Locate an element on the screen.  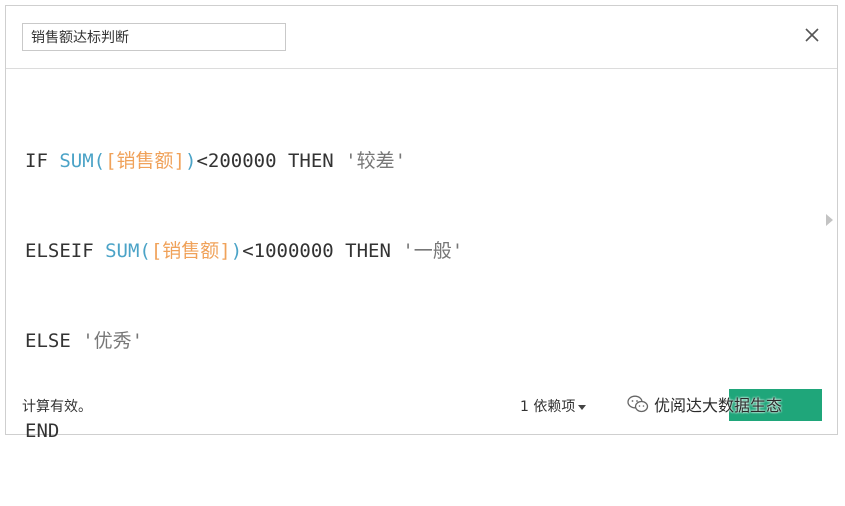
dependencies-label: 1 依赖项 is located at coordinates (548, 407).